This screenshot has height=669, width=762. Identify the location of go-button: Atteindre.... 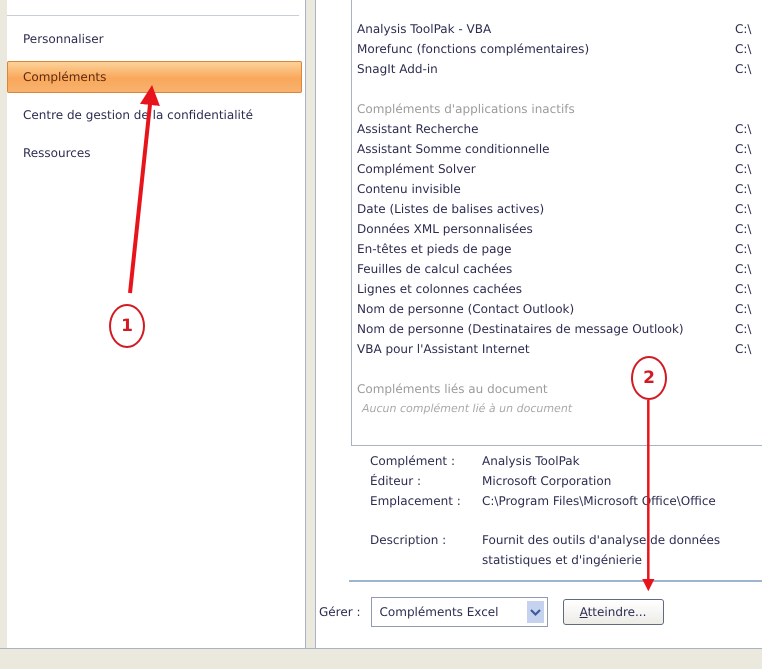
(613, 612).